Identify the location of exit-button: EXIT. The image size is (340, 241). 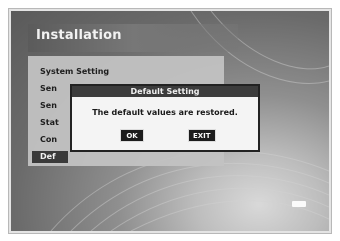
(202, 135).